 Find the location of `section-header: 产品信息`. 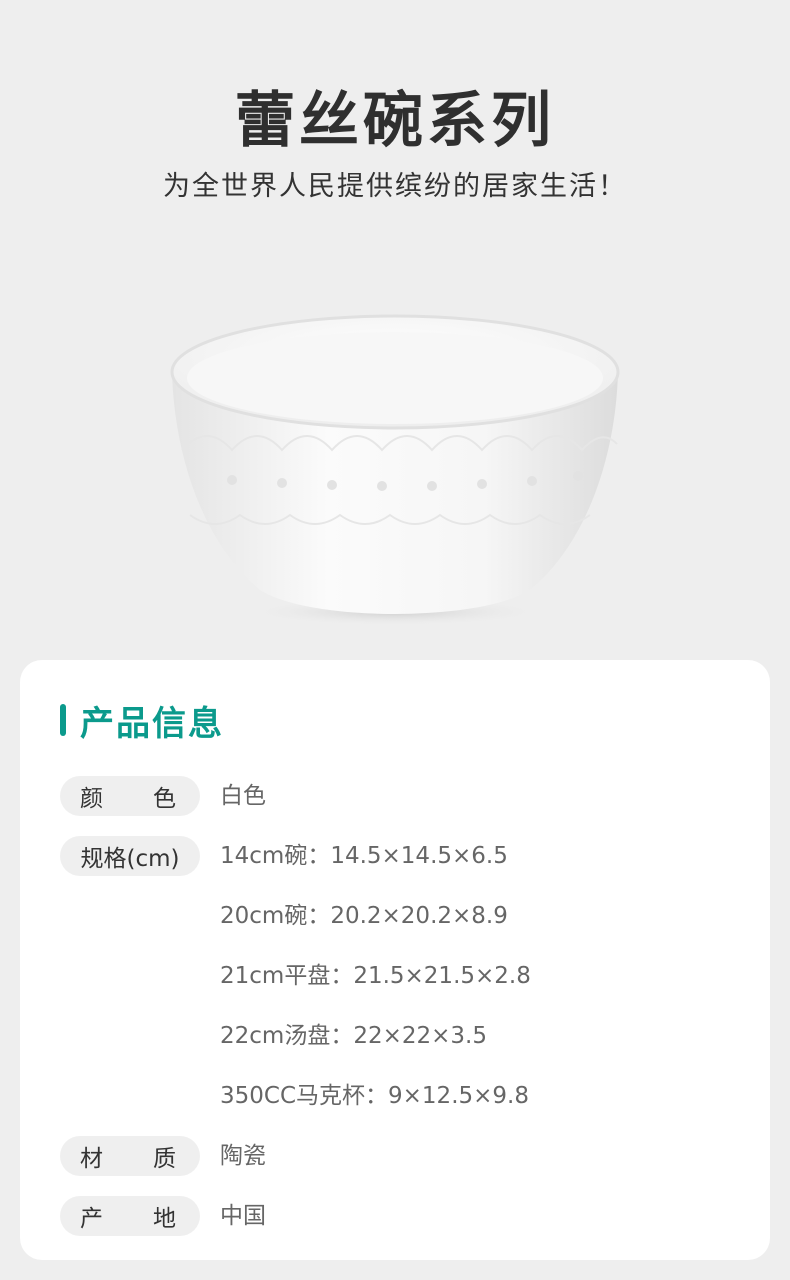

section-header: 产品信息 is located at coordinates (142, 721).